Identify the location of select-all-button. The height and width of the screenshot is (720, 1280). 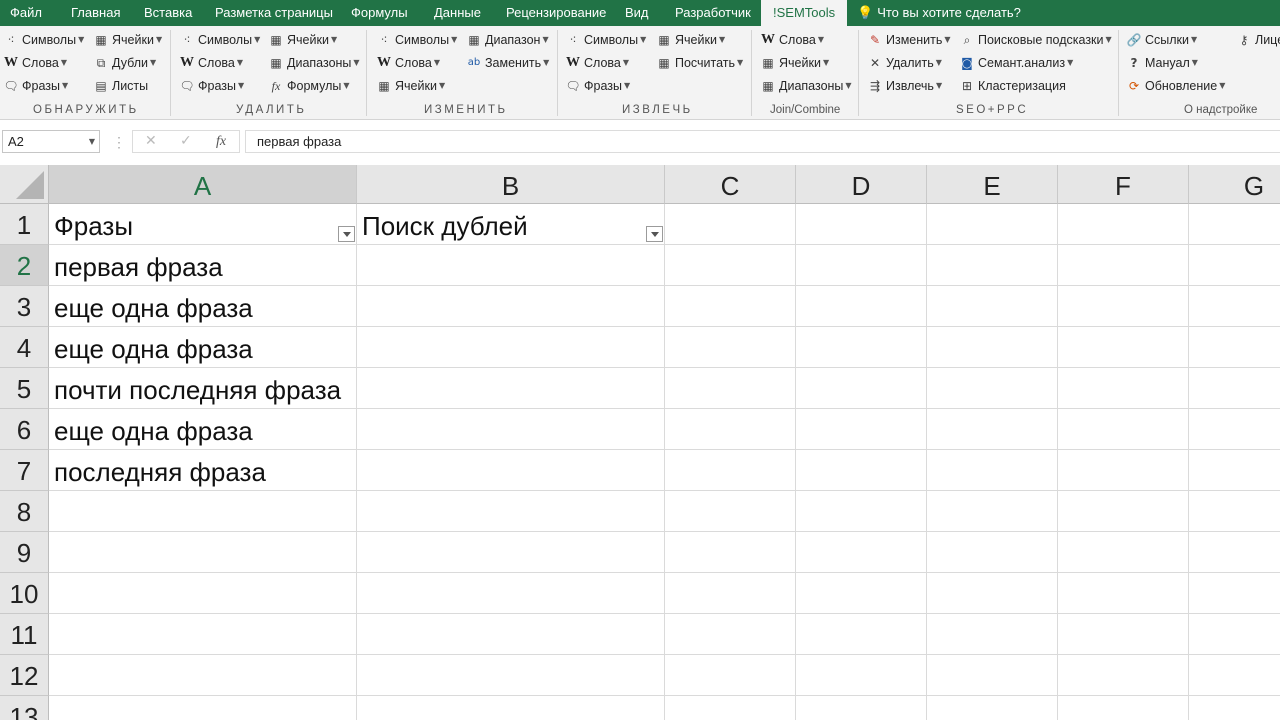
(24, 184).